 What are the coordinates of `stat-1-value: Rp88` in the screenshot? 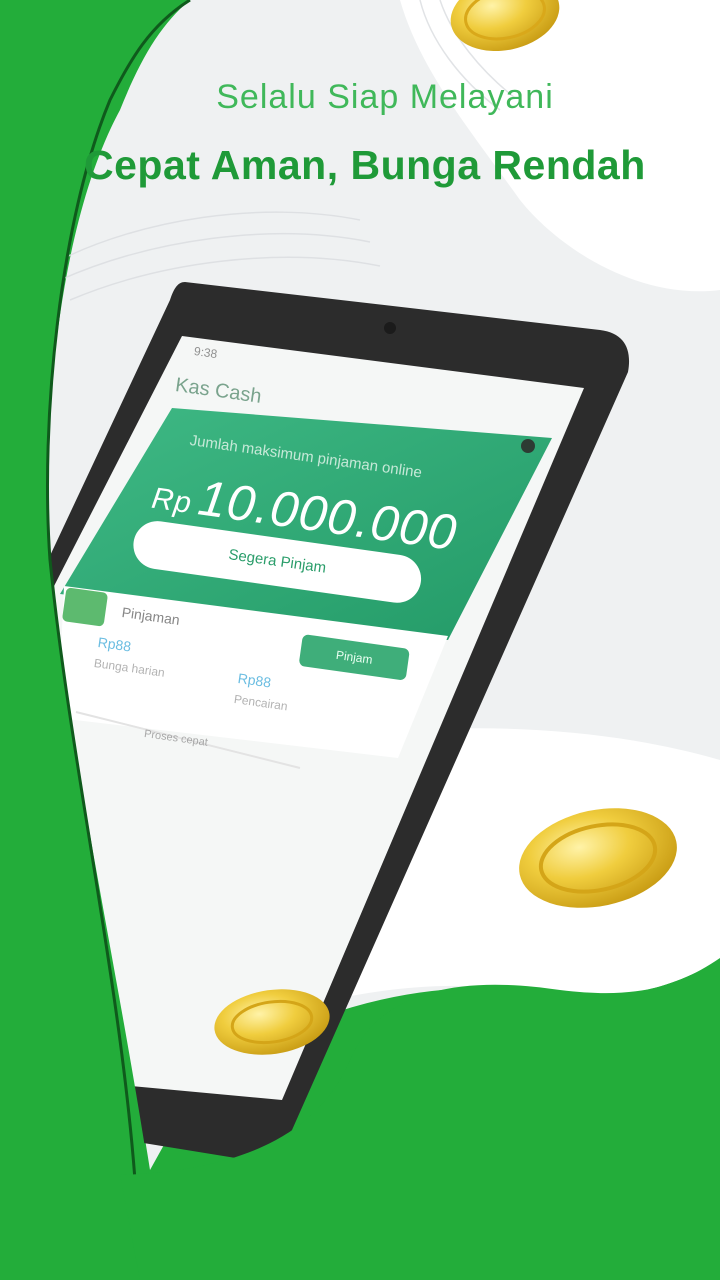 It's located at (114, 644).